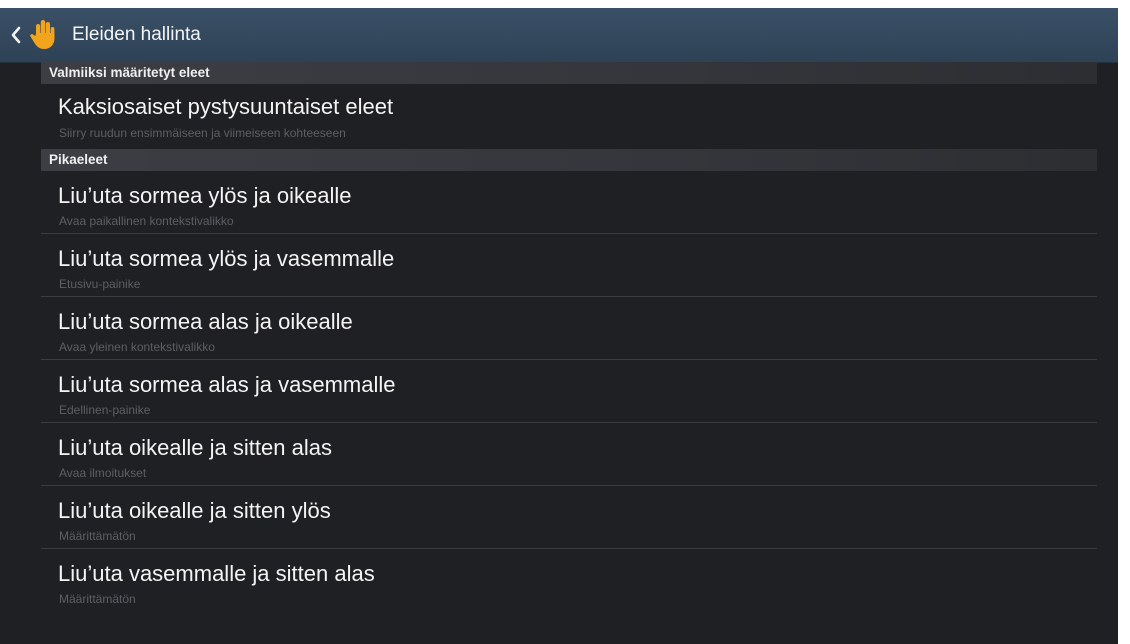 The width and height of the screenshot is (1130, 644). I want to click on chevron-left-icon, so click(16, 35).